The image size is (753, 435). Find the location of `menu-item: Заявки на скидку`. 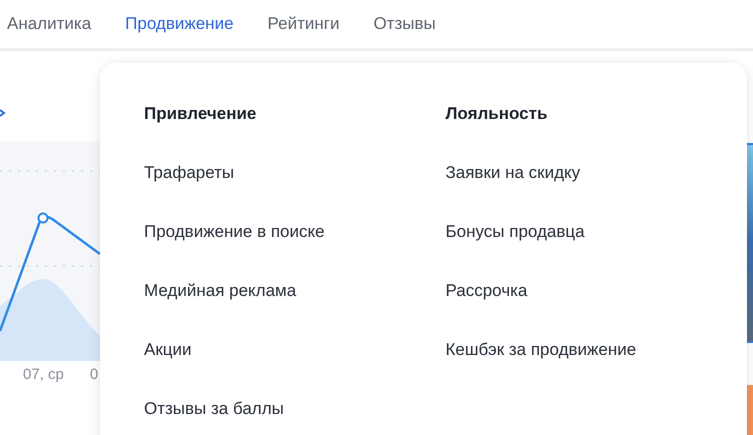

menu-item: Заявки на скидку is located at coordinates (513, 173).